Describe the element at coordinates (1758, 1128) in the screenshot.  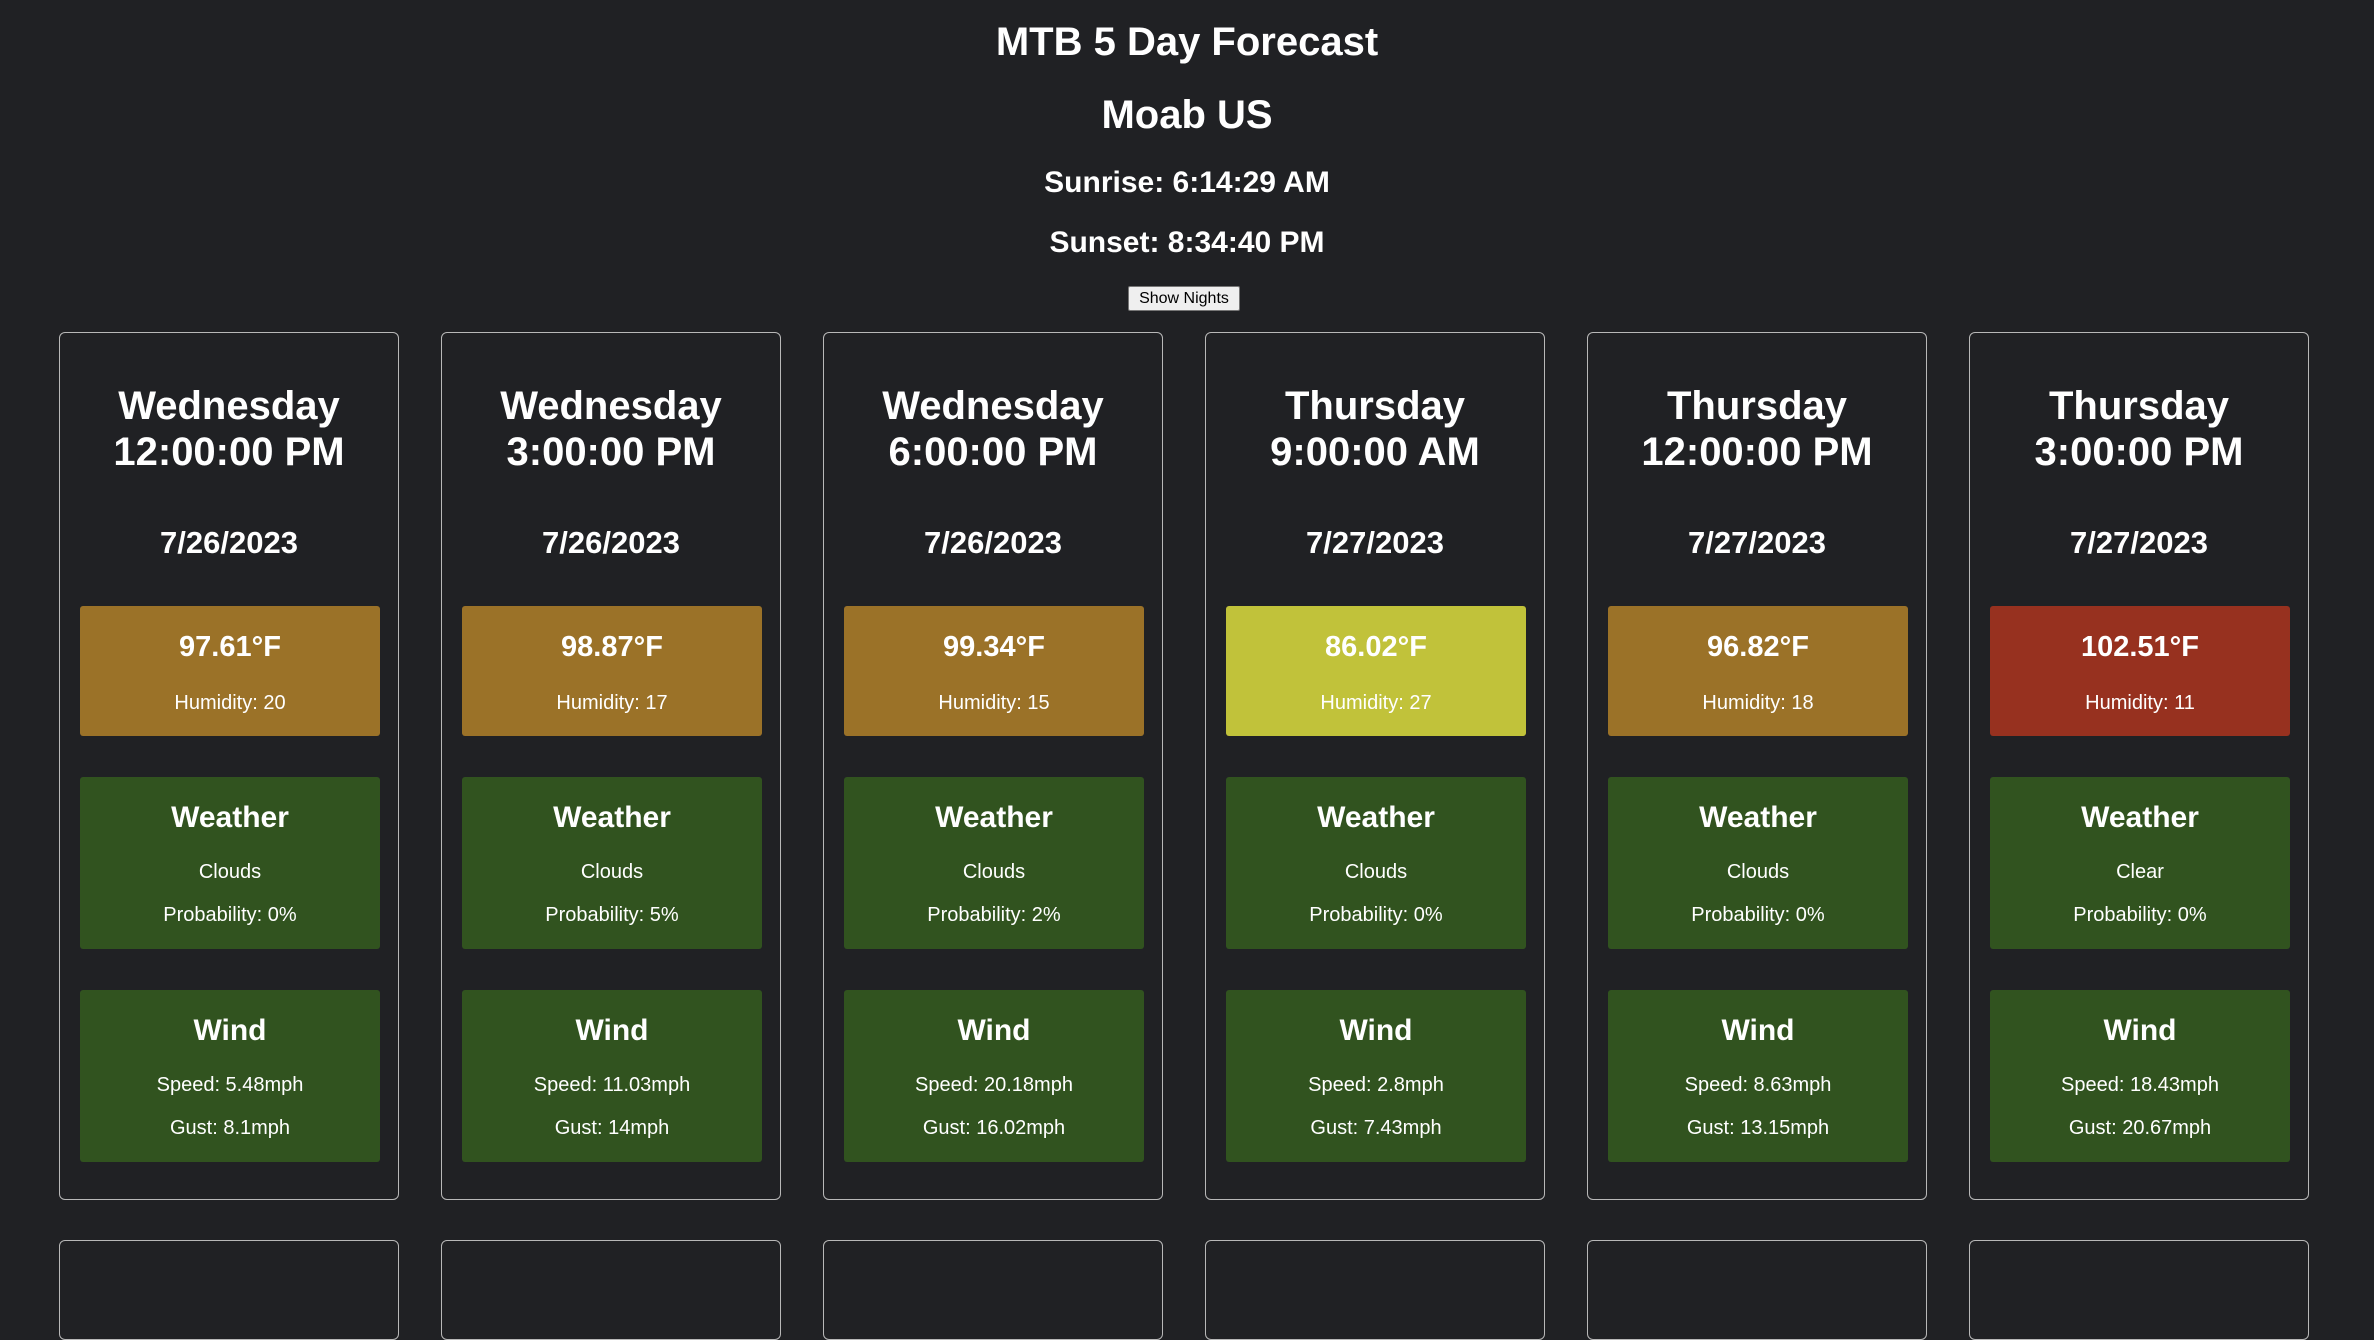
I see `wind-gust: Gust: 13.15mph` at that location.